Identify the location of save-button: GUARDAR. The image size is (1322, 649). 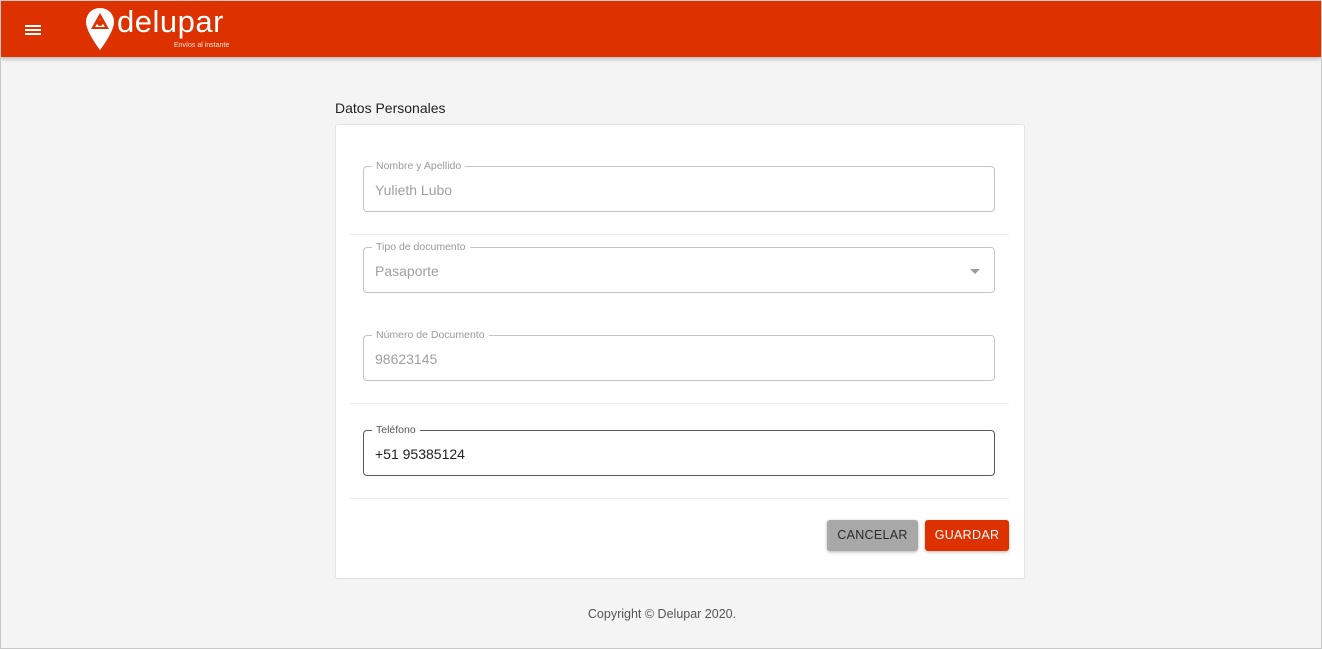
(967, 535).